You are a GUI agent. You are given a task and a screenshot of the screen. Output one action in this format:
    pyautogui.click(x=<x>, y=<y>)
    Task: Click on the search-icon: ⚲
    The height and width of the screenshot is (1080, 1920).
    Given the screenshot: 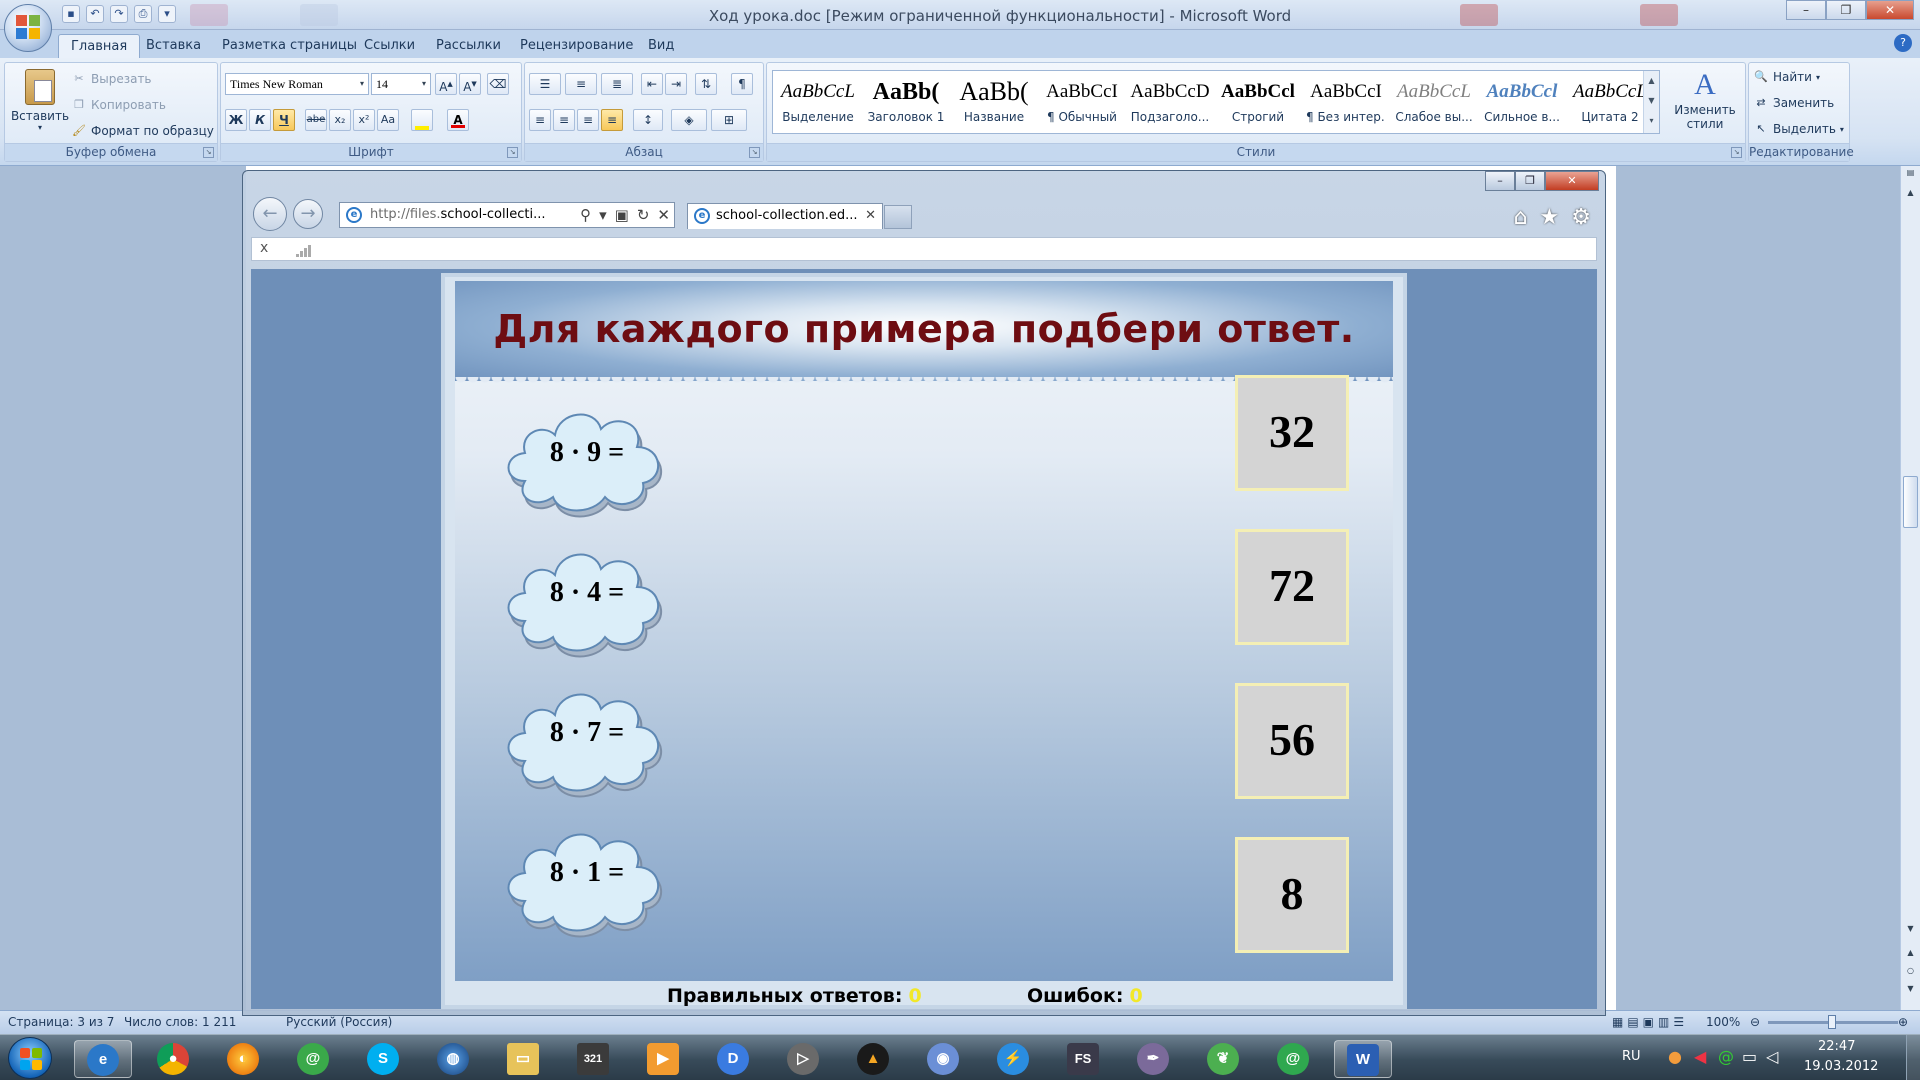 What is the action you would take?
    pyautogui.click(x=585, y=215)
    